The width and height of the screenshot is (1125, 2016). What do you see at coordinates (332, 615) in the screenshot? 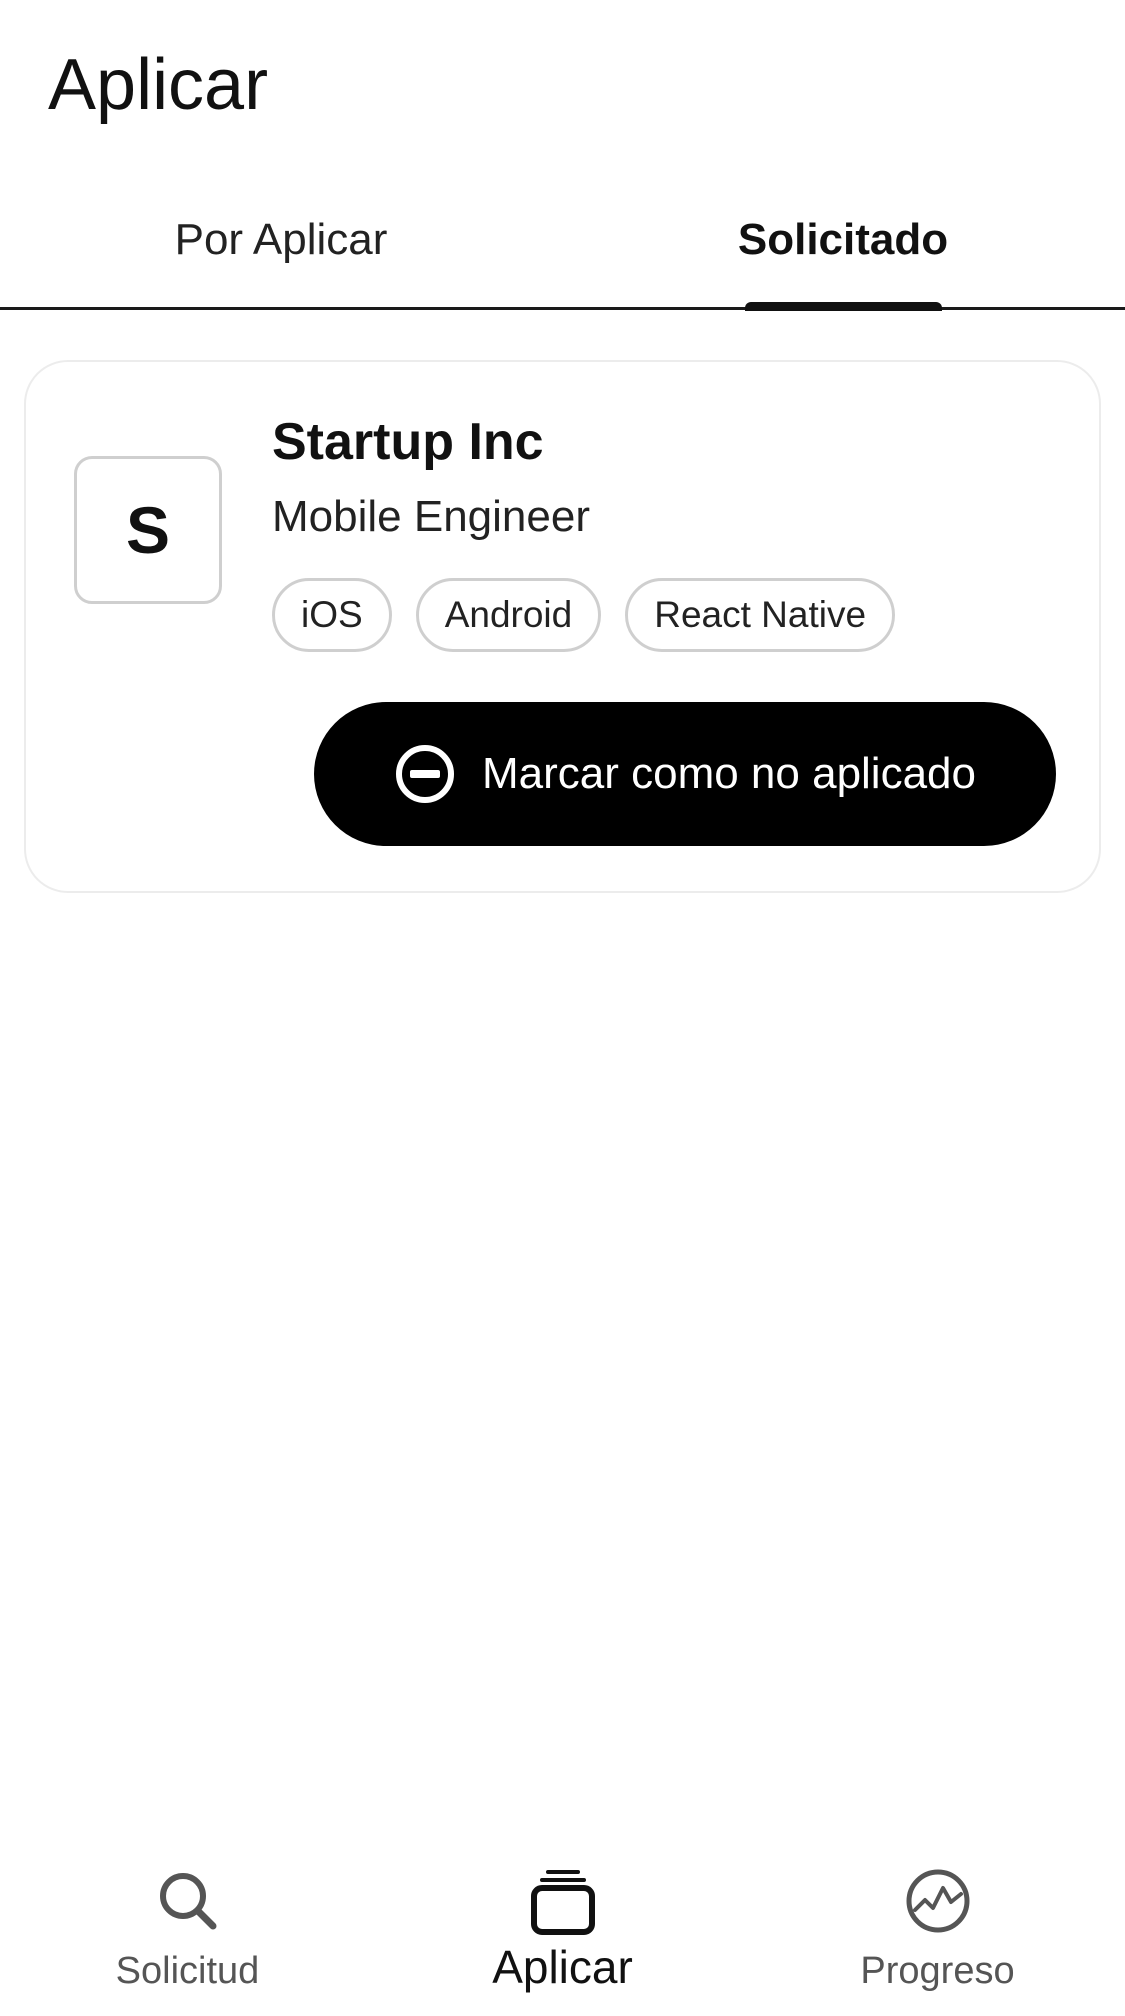
I see `tag-ios: iOS` at bounding box center [332, 615].